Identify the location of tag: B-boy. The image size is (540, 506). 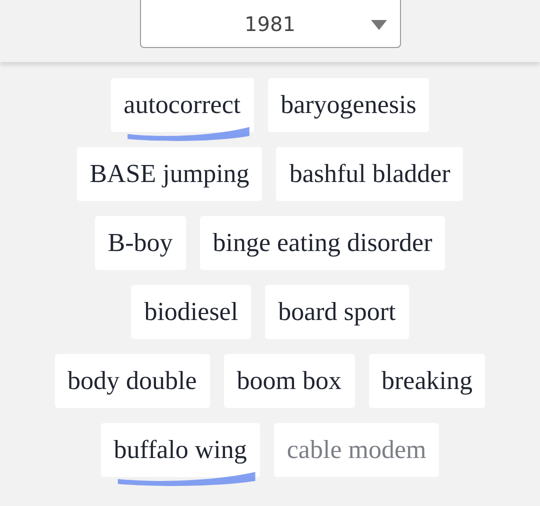
(140, 243).